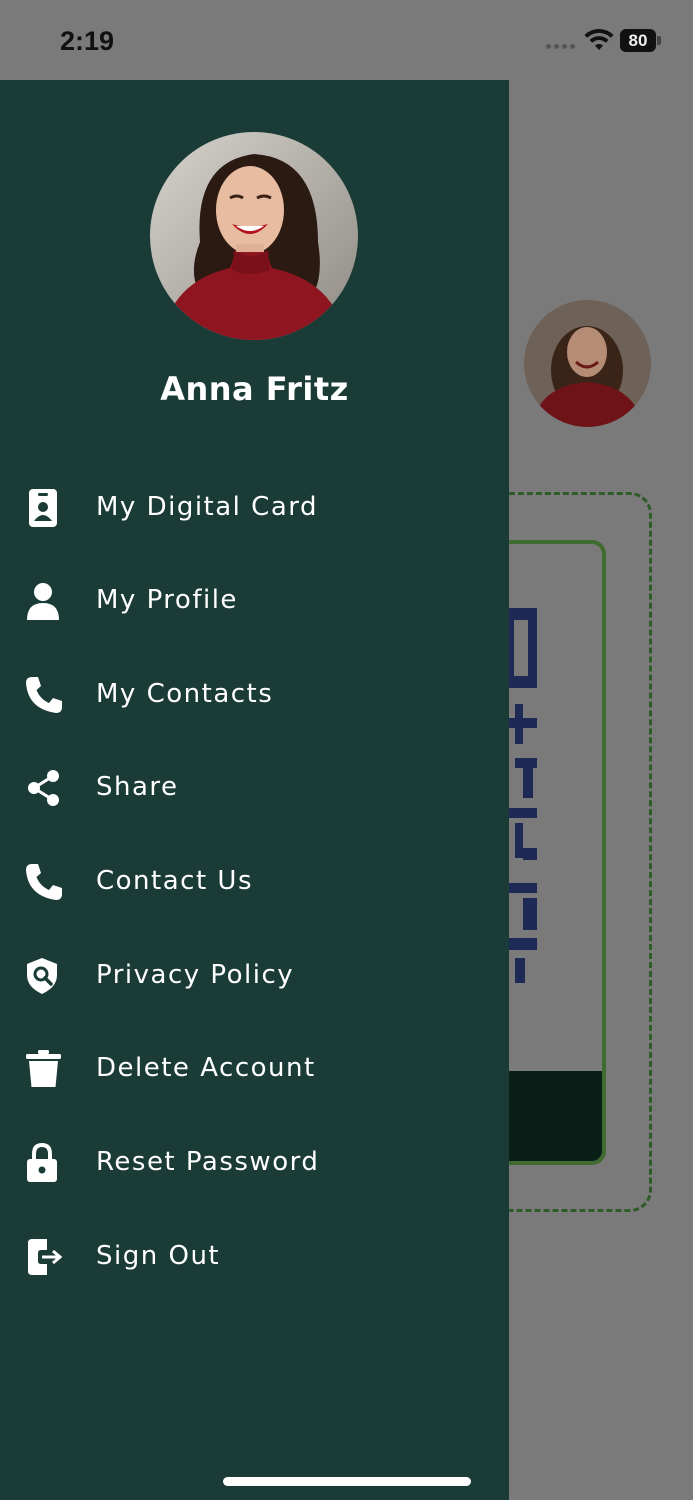 This screenshot has height=1500, width=693. Describe the element at coordinates (44, 508) in the screenshot. I see `id-card-icon` at that location.